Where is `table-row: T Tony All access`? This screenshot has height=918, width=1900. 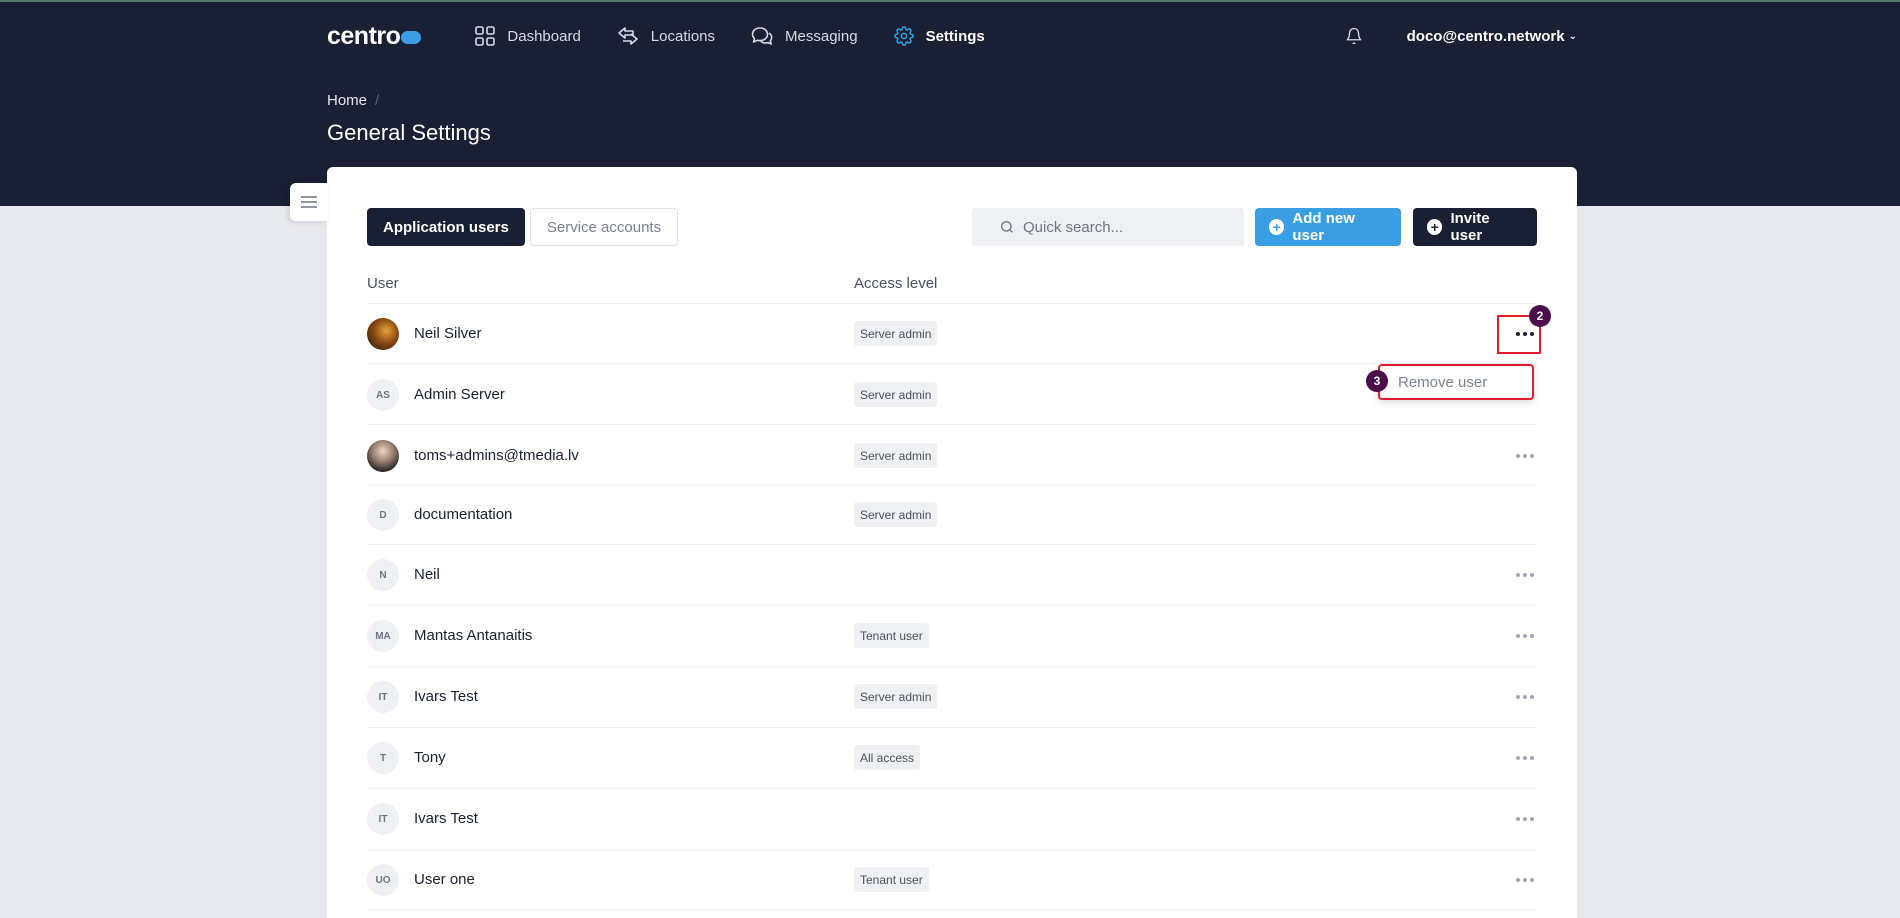
table-row: T Tony All access is located at coordinates (952, 758).